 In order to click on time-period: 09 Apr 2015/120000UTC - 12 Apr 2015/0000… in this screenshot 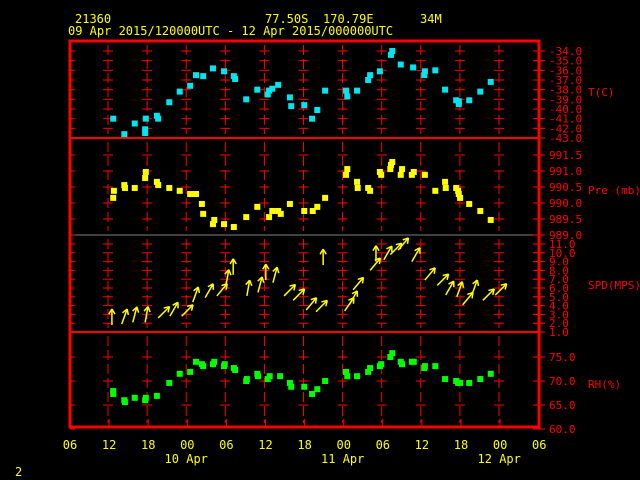, I will do `click(230, 31)`.